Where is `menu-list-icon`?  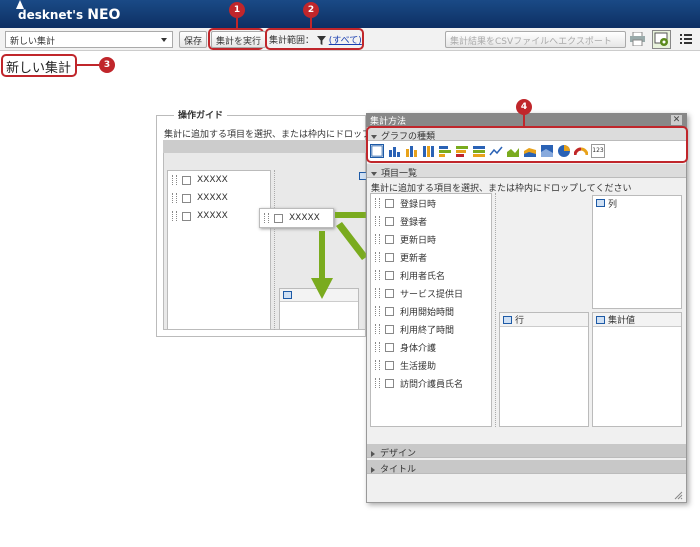
menu-list-icon is located at coordinates (686, 39).